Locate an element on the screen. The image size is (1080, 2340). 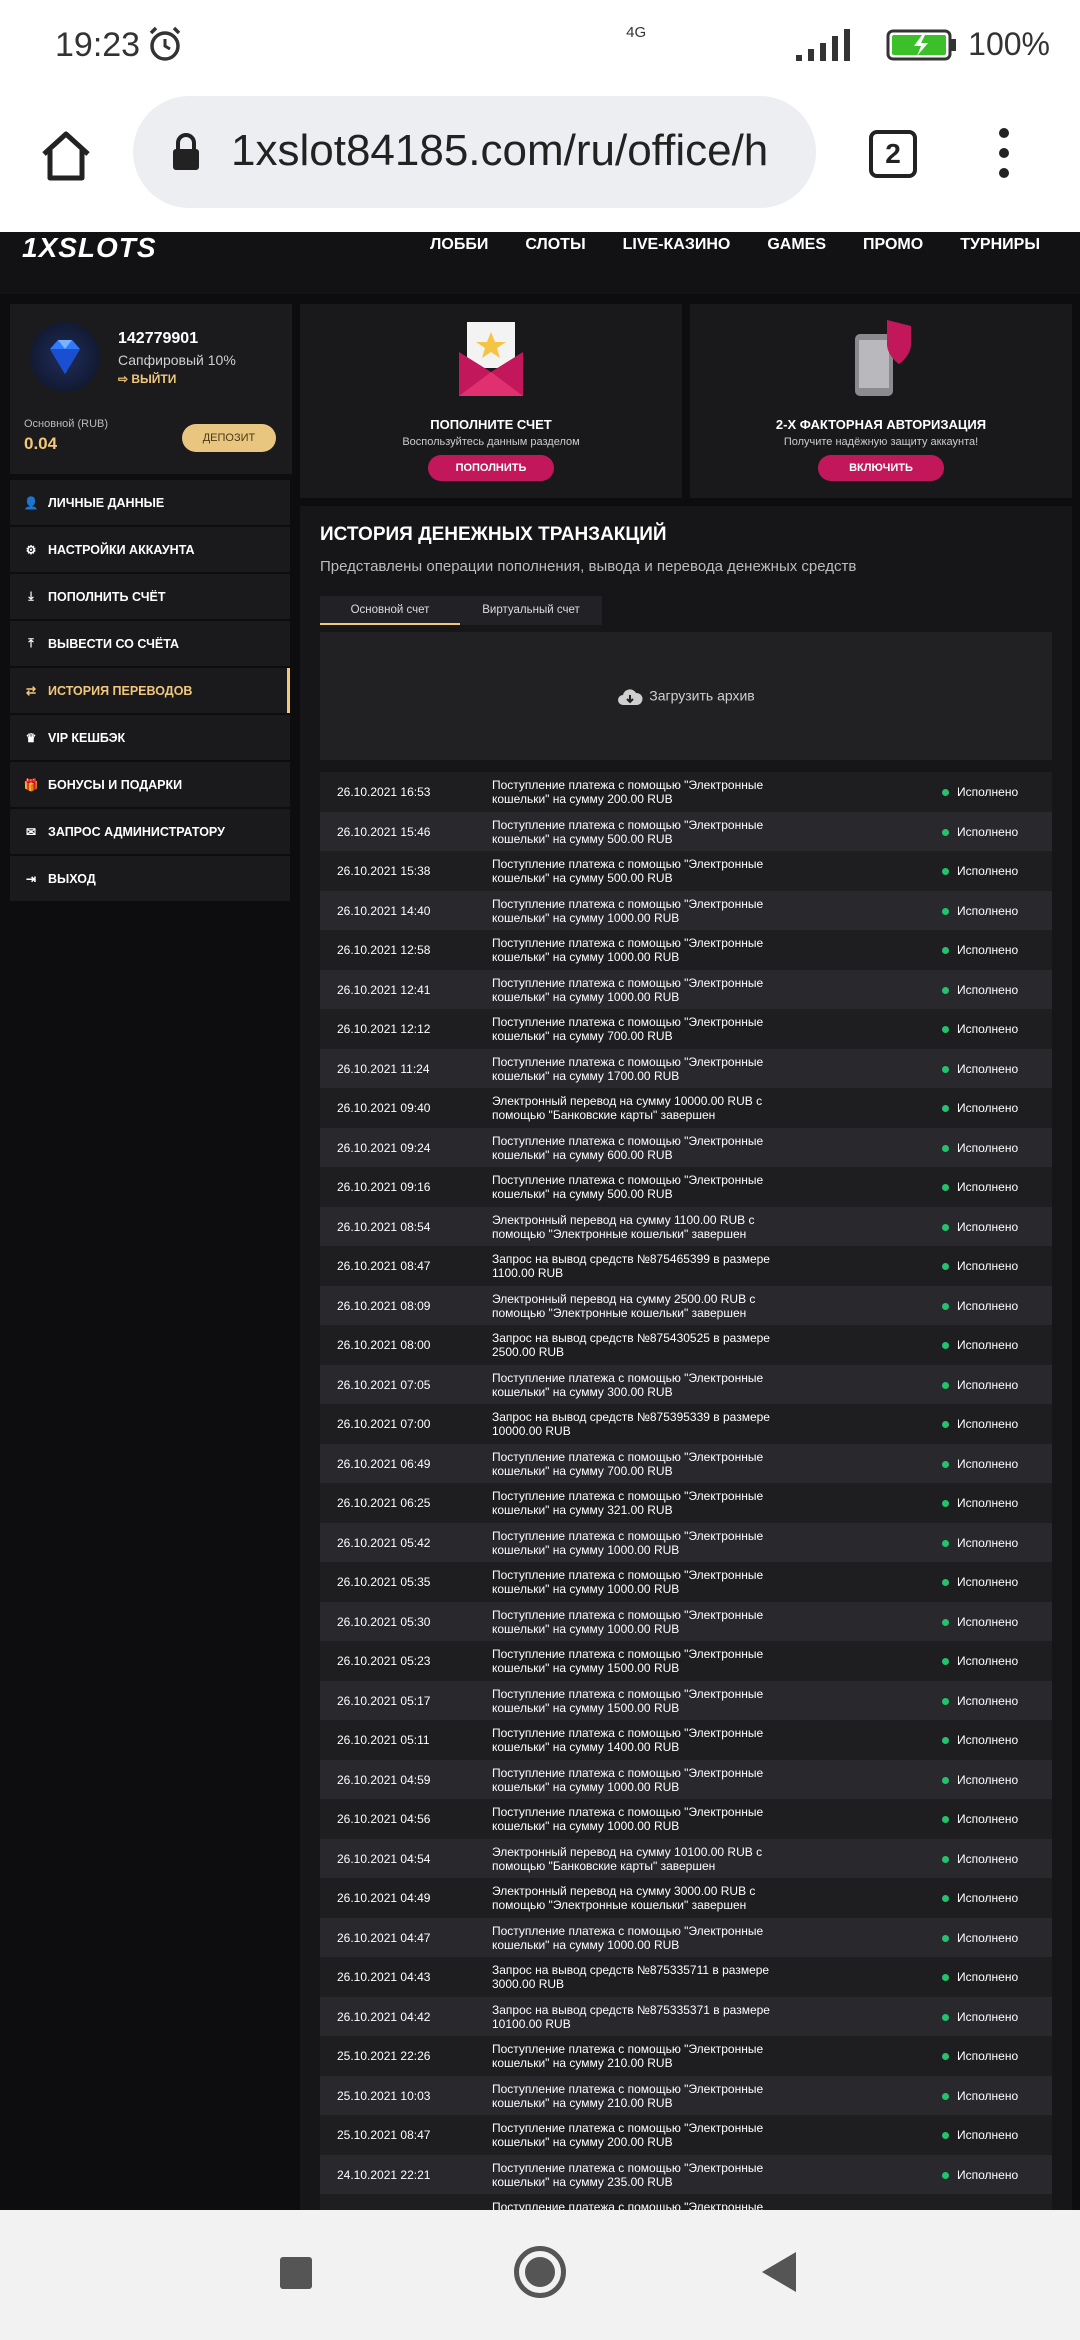
nav-slots: СЛОТЫ is located at coordinates (555, 245).